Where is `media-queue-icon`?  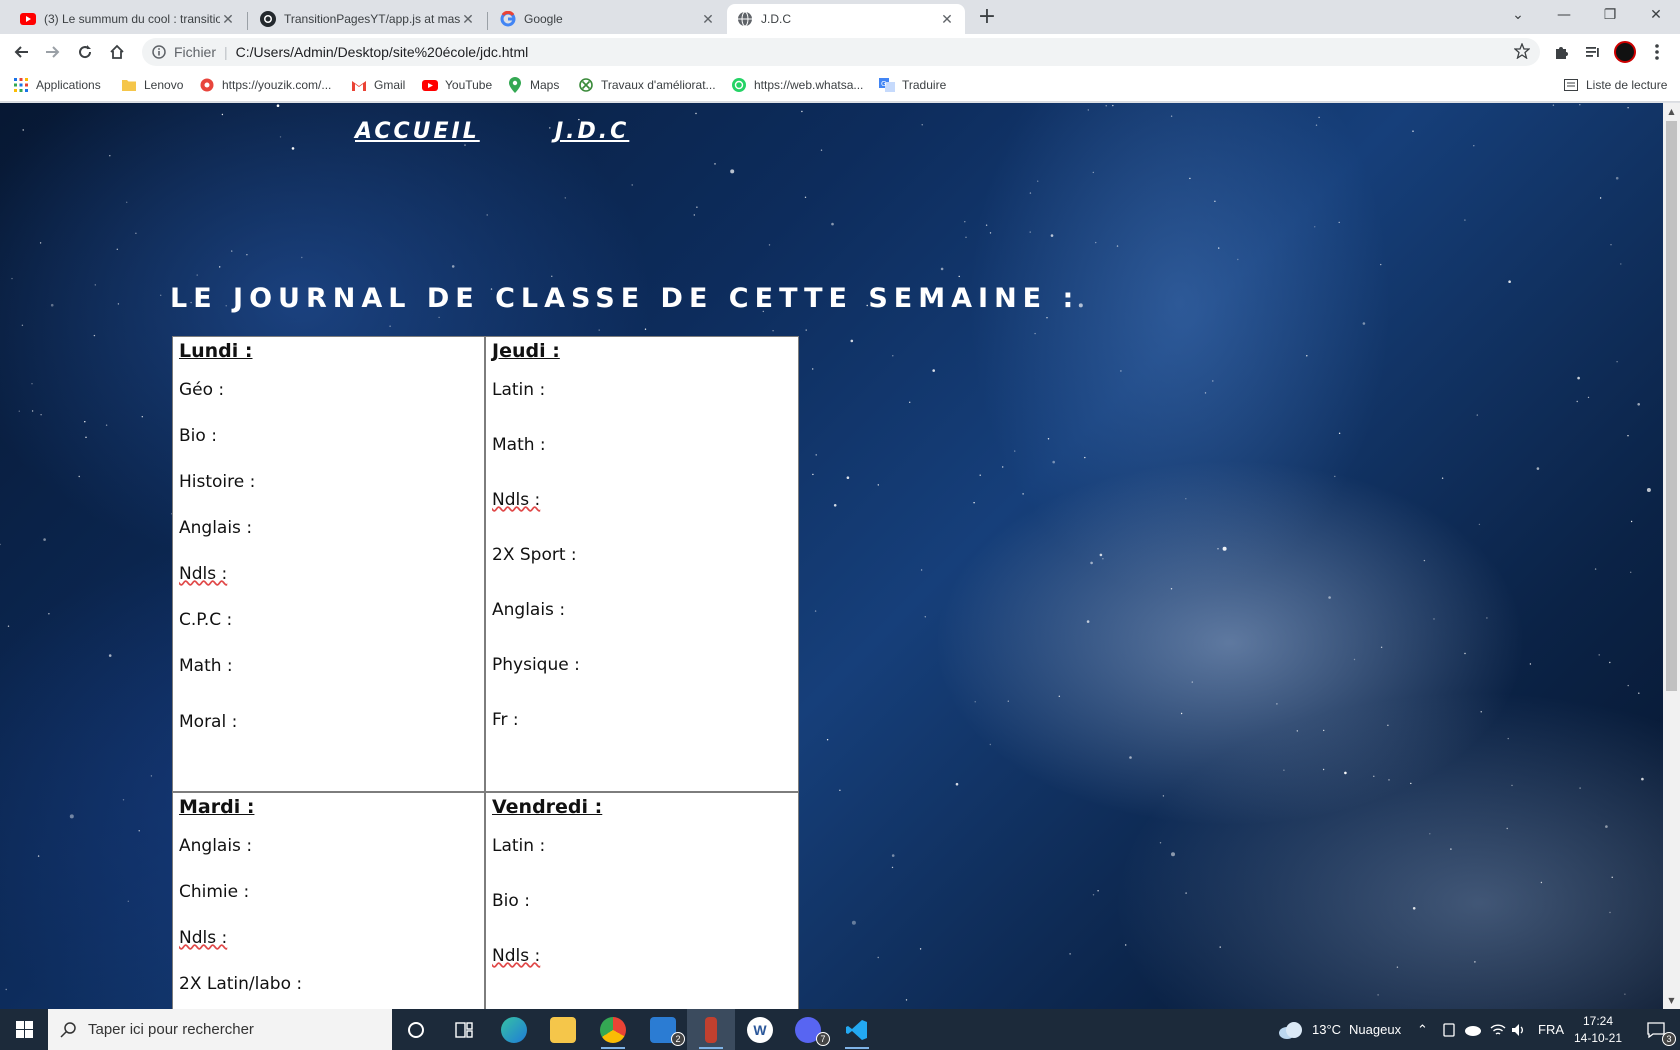 media-queue-icon is located at coordinates (1593, 52).